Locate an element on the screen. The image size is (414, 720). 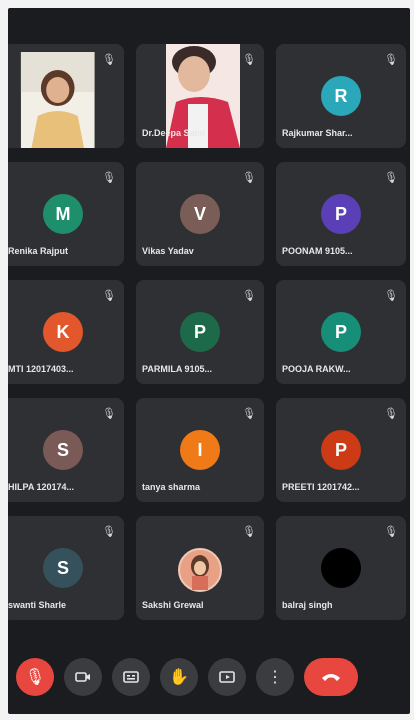
participant-avatar: V is located at coordinates (200, 214).